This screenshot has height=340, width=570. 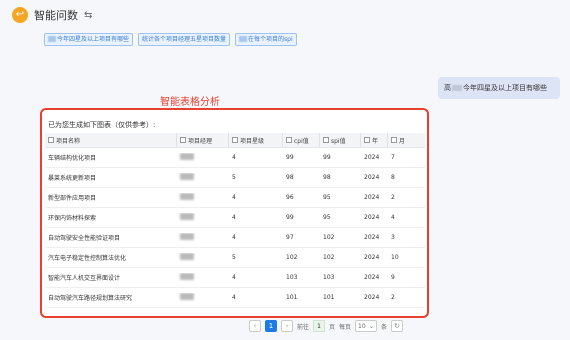 I want to click on column-header-label: 项目名称, so click(x=68, y=141).